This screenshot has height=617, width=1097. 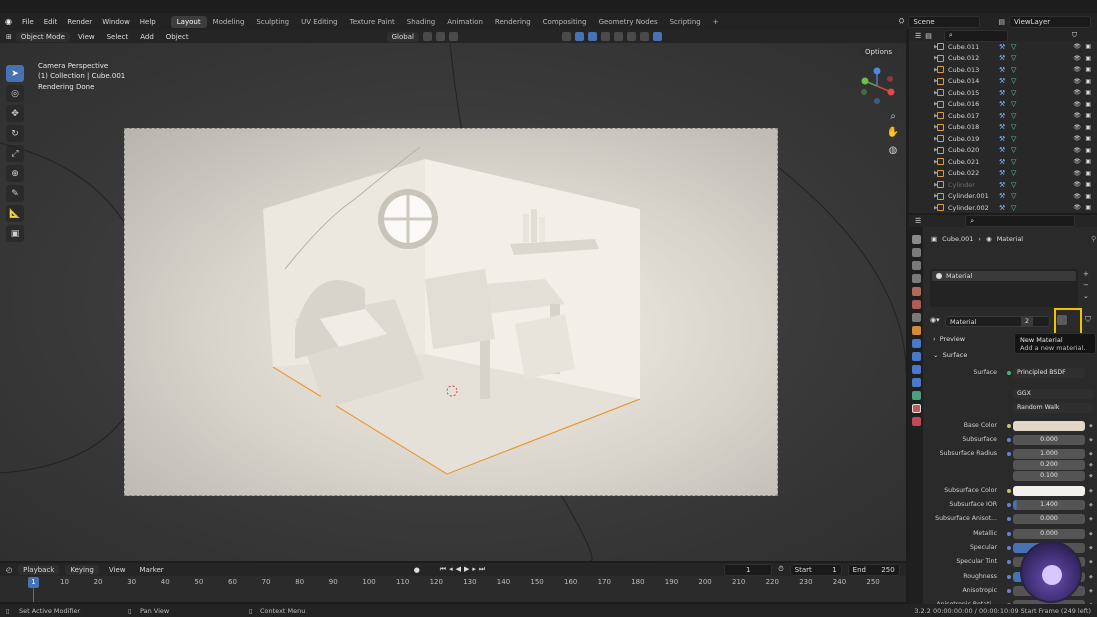 What do you see at coordinates (916, 369) in the screenshot?
I see `physics-tab-icon` at bounding box center [916, 369].